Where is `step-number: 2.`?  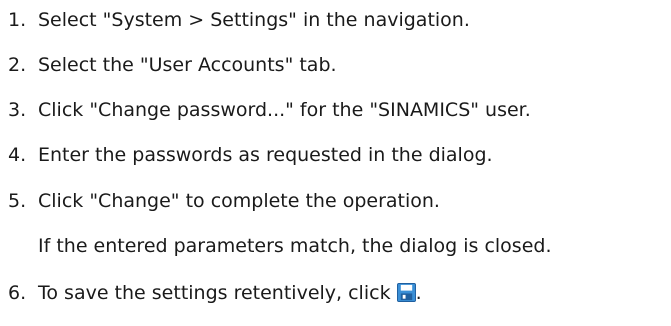
step-number: 2. is located at coordinates (17, 65).